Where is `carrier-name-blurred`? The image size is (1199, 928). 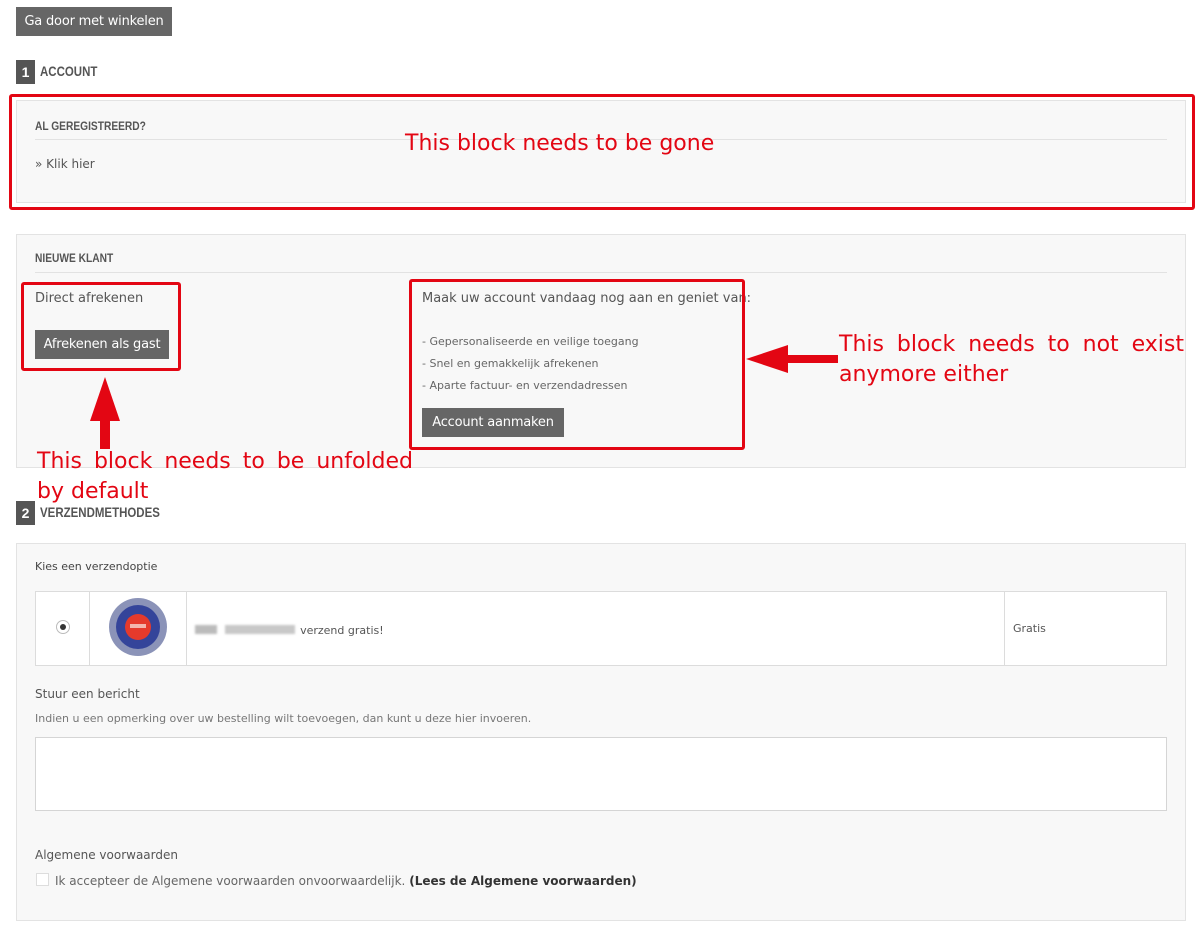
carrier-name-blurred is located at coordinates (245, 629).